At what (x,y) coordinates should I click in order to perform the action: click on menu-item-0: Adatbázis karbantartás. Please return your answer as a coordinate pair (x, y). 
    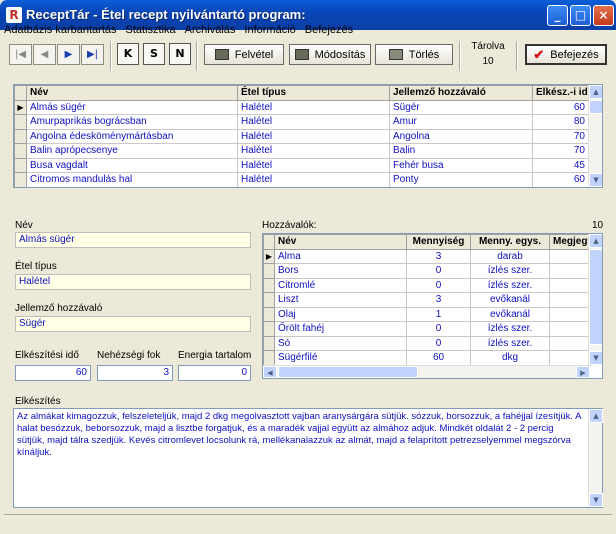
    Looking at the image, I should click on (60, 30).